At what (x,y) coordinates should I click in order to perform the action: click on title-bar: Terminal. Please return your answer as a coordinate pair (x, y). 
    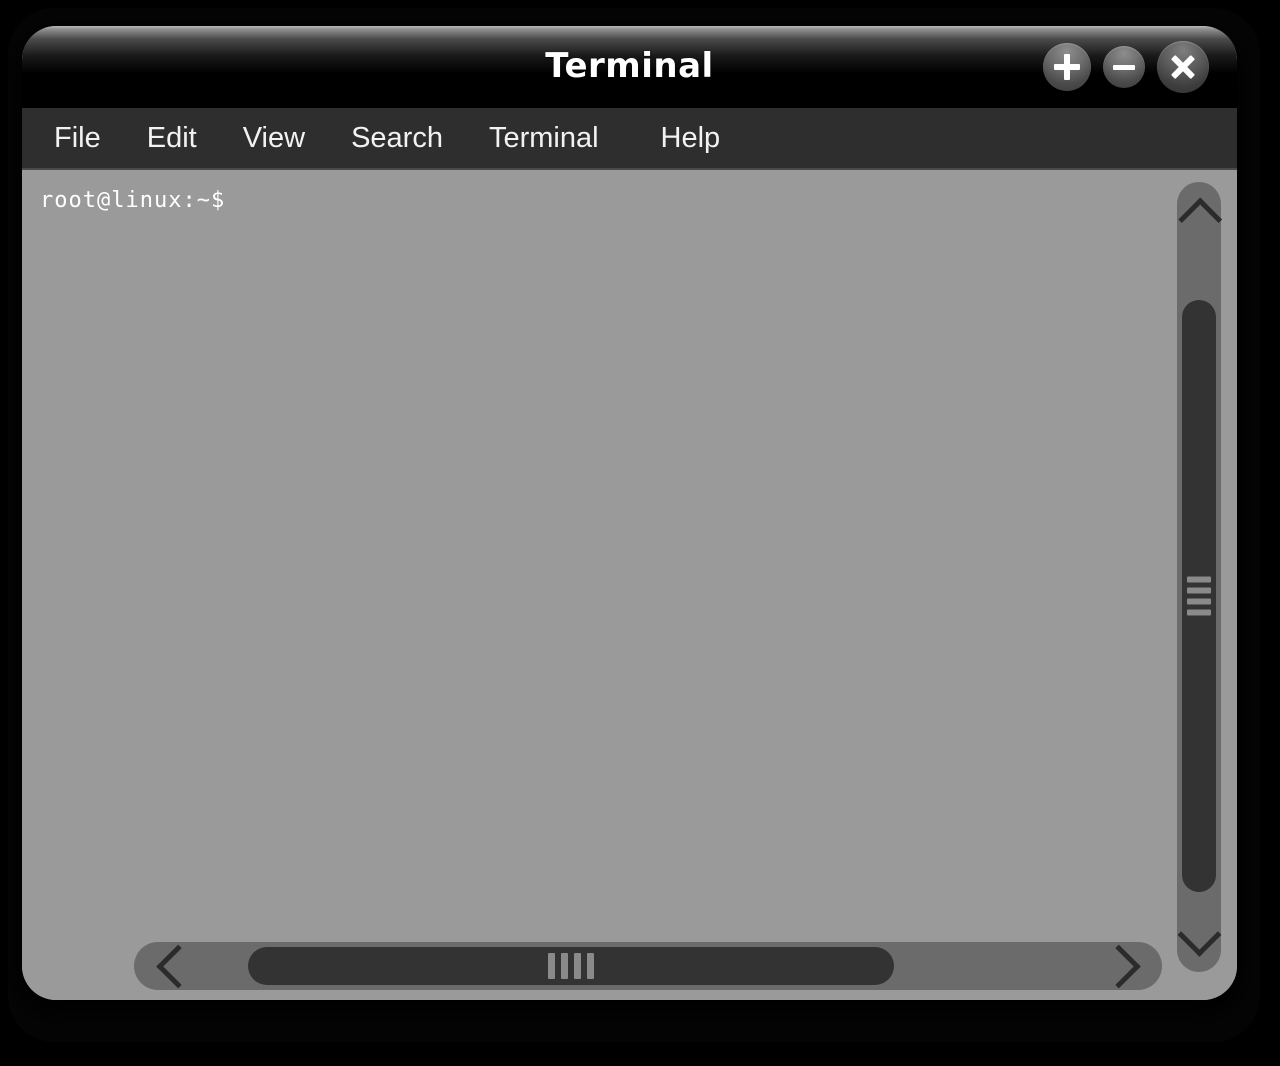
    Looking at the image, I should click on (629, 67).